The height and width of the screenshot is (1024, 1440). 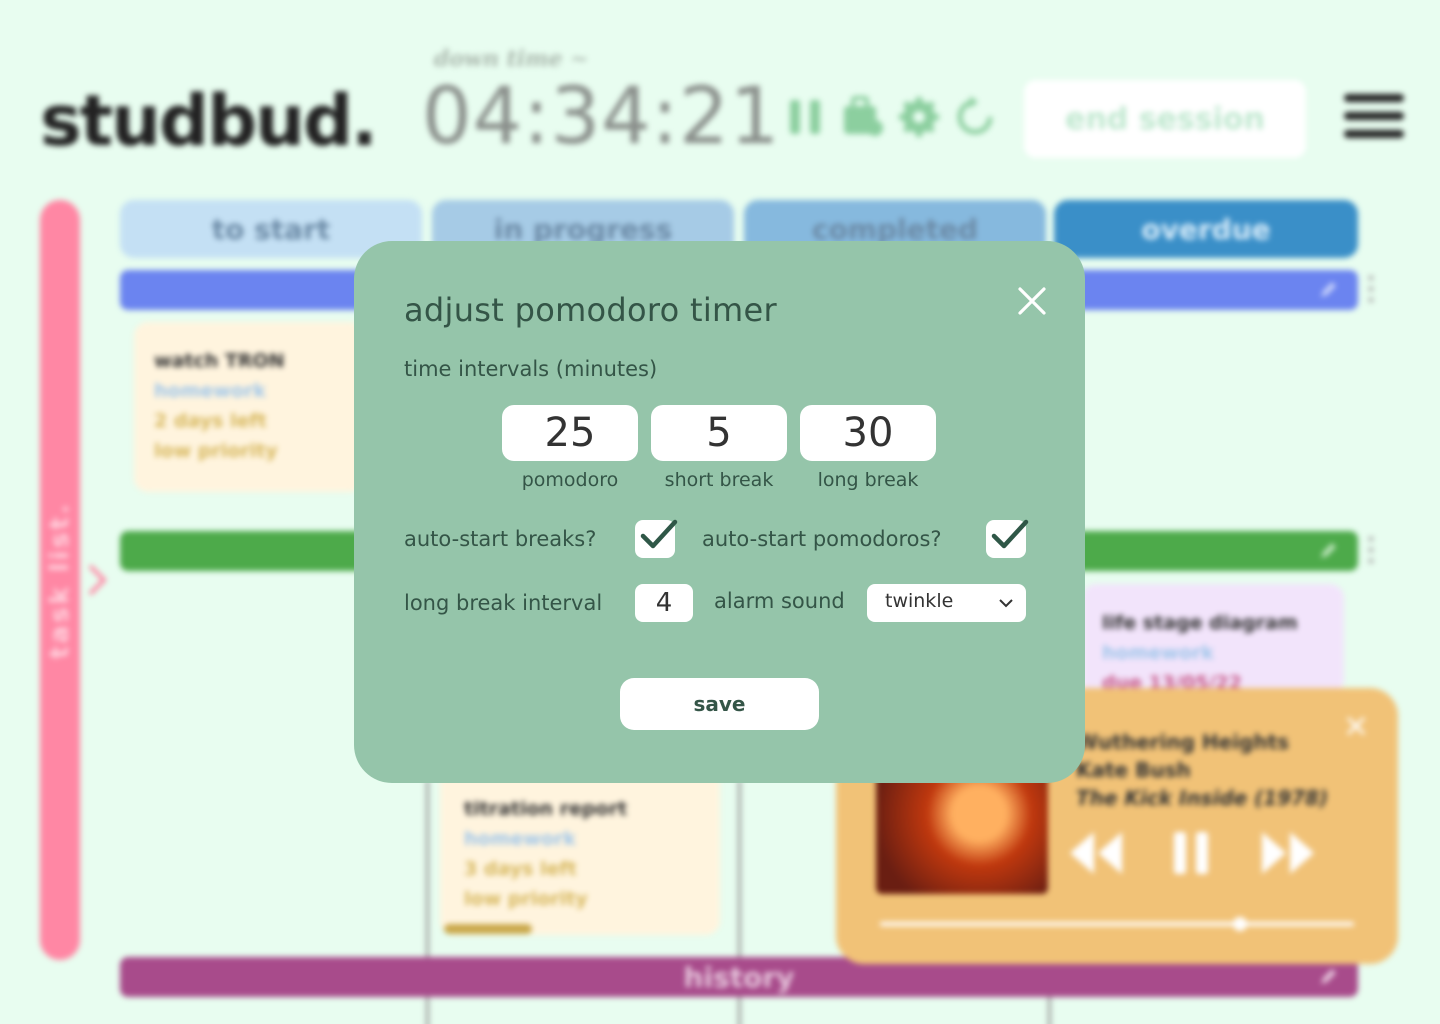 What do you see at coordinates (500, 539) in the screenshot?
I see `auto-start-breaks-label: auto-start breaks?` at bounding box center [500, 539].